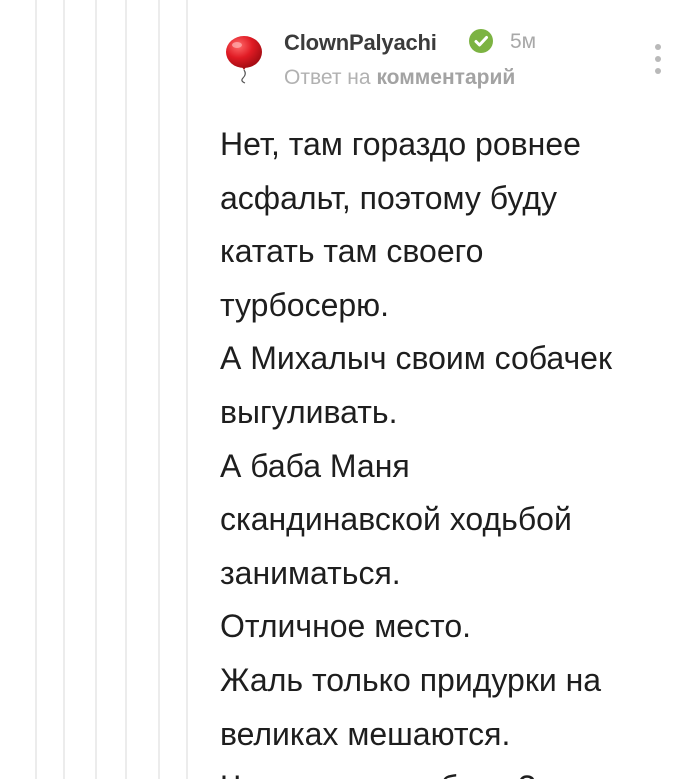 The height and width of the screenshot is (779, 700). Describe the element at coordinates (365, 733) in the screenshot. I see `comment-body-line: великах мешаются.` at that location.